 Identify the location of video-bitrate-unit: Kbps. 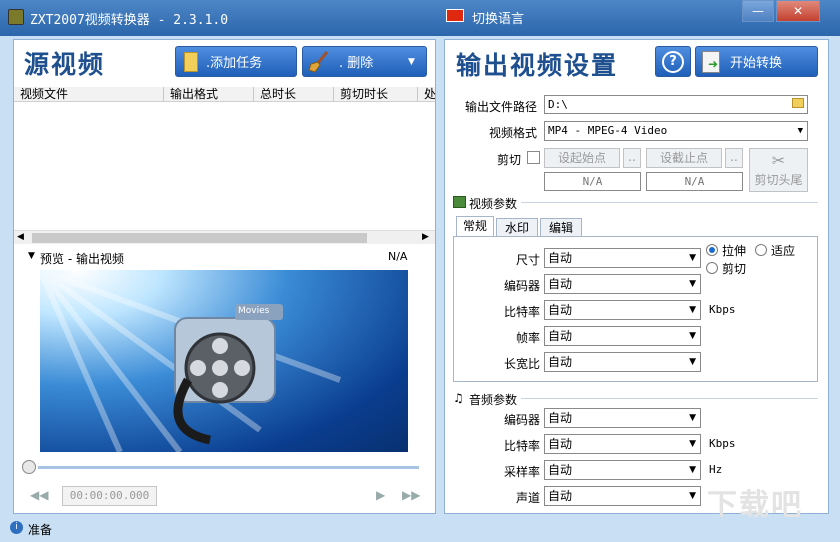
(722, 309).